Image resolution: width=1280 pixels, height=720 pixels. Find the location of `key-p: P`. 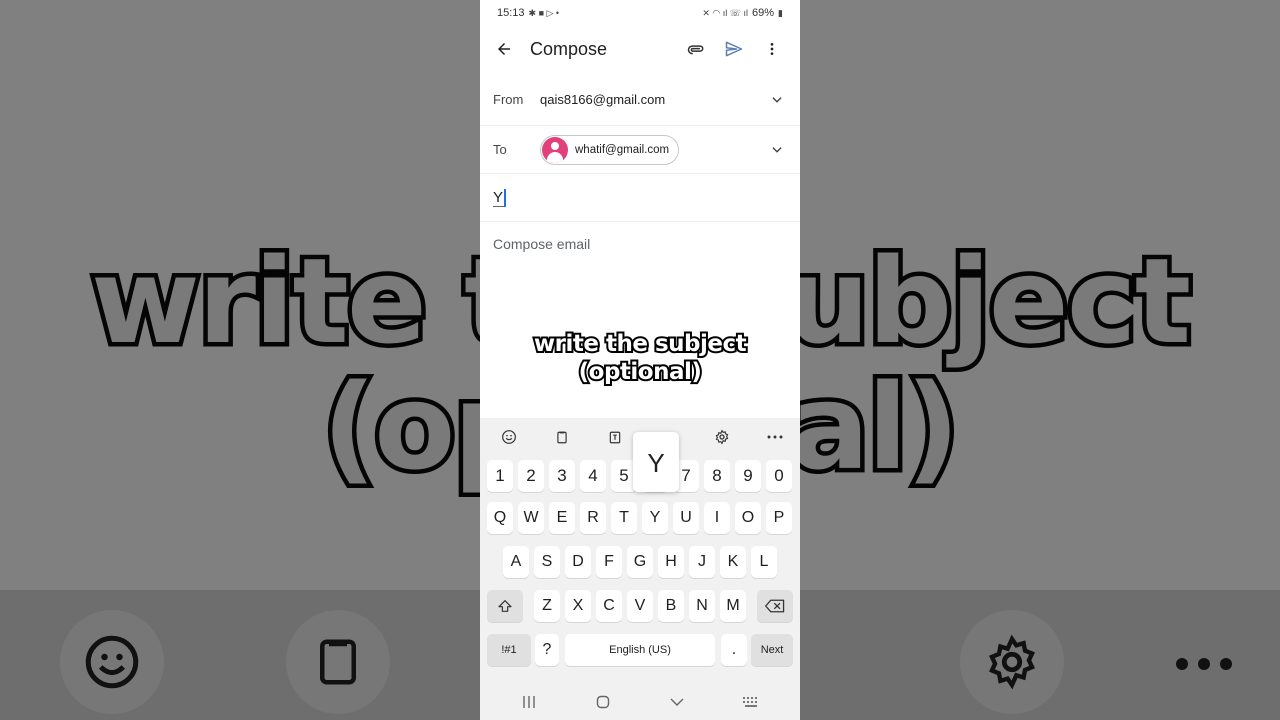

key-p: P is located at coordinates (779, 518).